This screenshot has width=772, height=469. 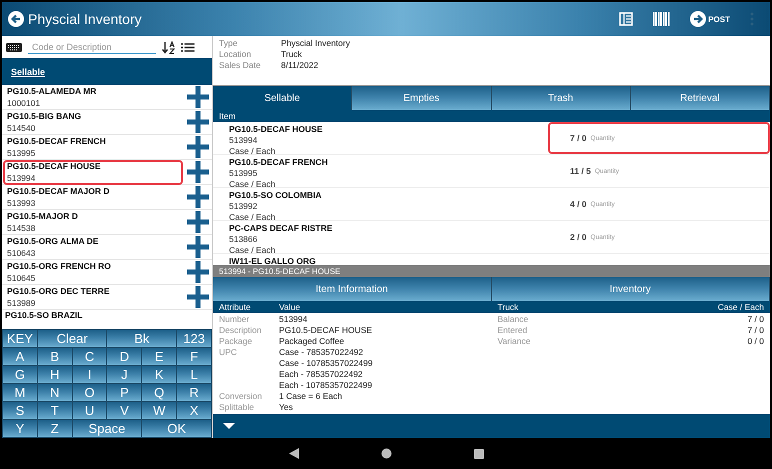 What do you see at coordinates (235, 307) in the screenshot?
I see `column-header: Attribute` at bounding box center [235, 307].